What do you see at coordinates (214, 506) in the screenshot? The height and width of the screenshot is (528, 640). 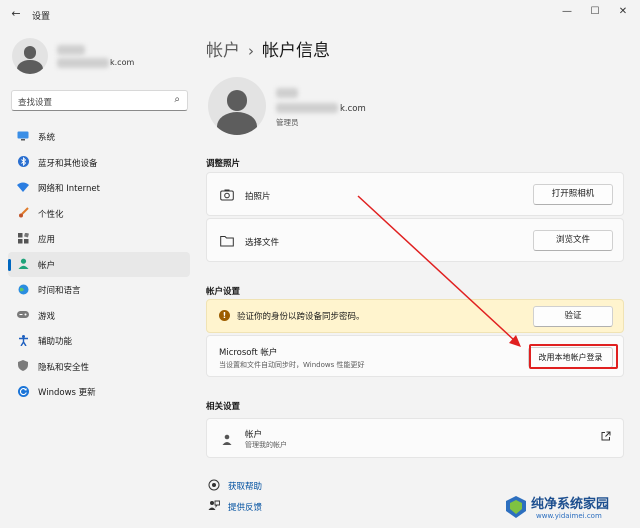 I see `feedback-icon` at bounding box center [214, 506].